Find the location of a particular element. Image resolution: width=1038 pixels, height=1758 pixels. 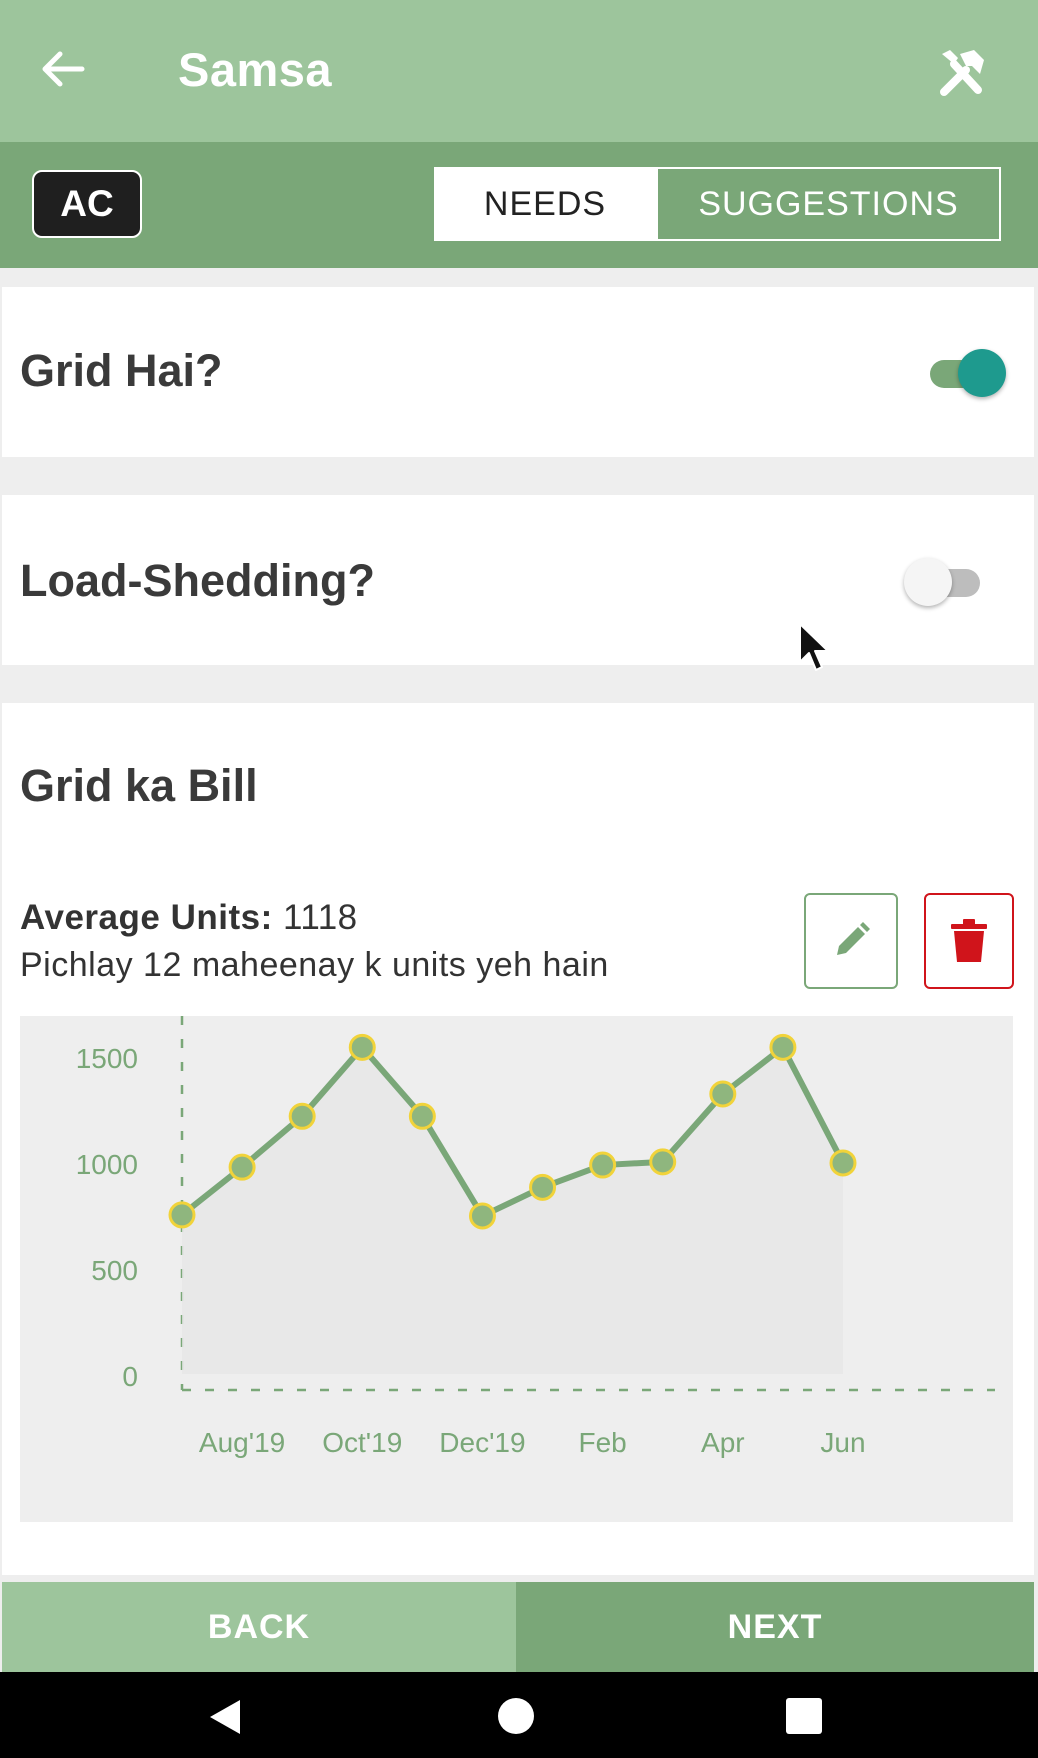

load-shedding-toggle is located at coordinates (946, 581).